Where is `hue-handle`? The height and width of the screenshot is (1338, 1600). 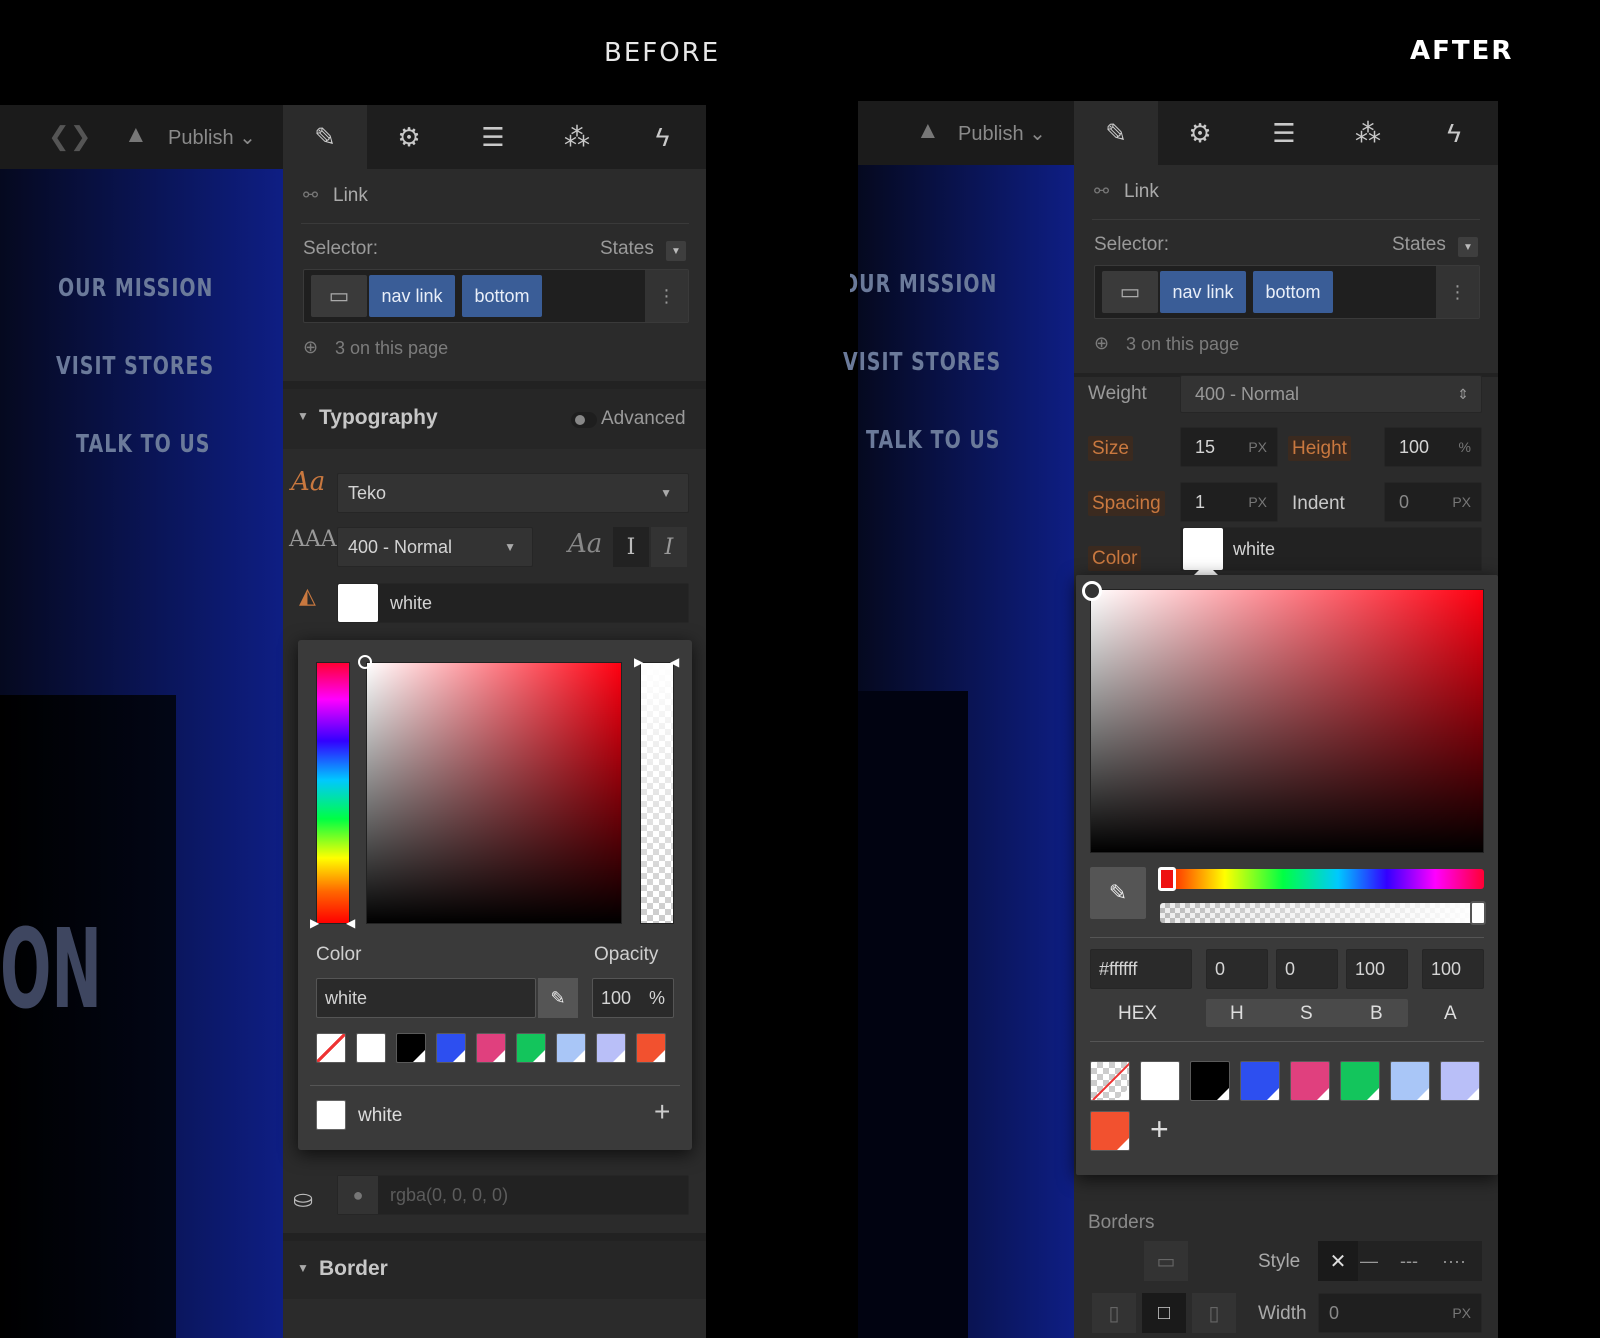 hue-handle is located at coordinates (1167, 879).